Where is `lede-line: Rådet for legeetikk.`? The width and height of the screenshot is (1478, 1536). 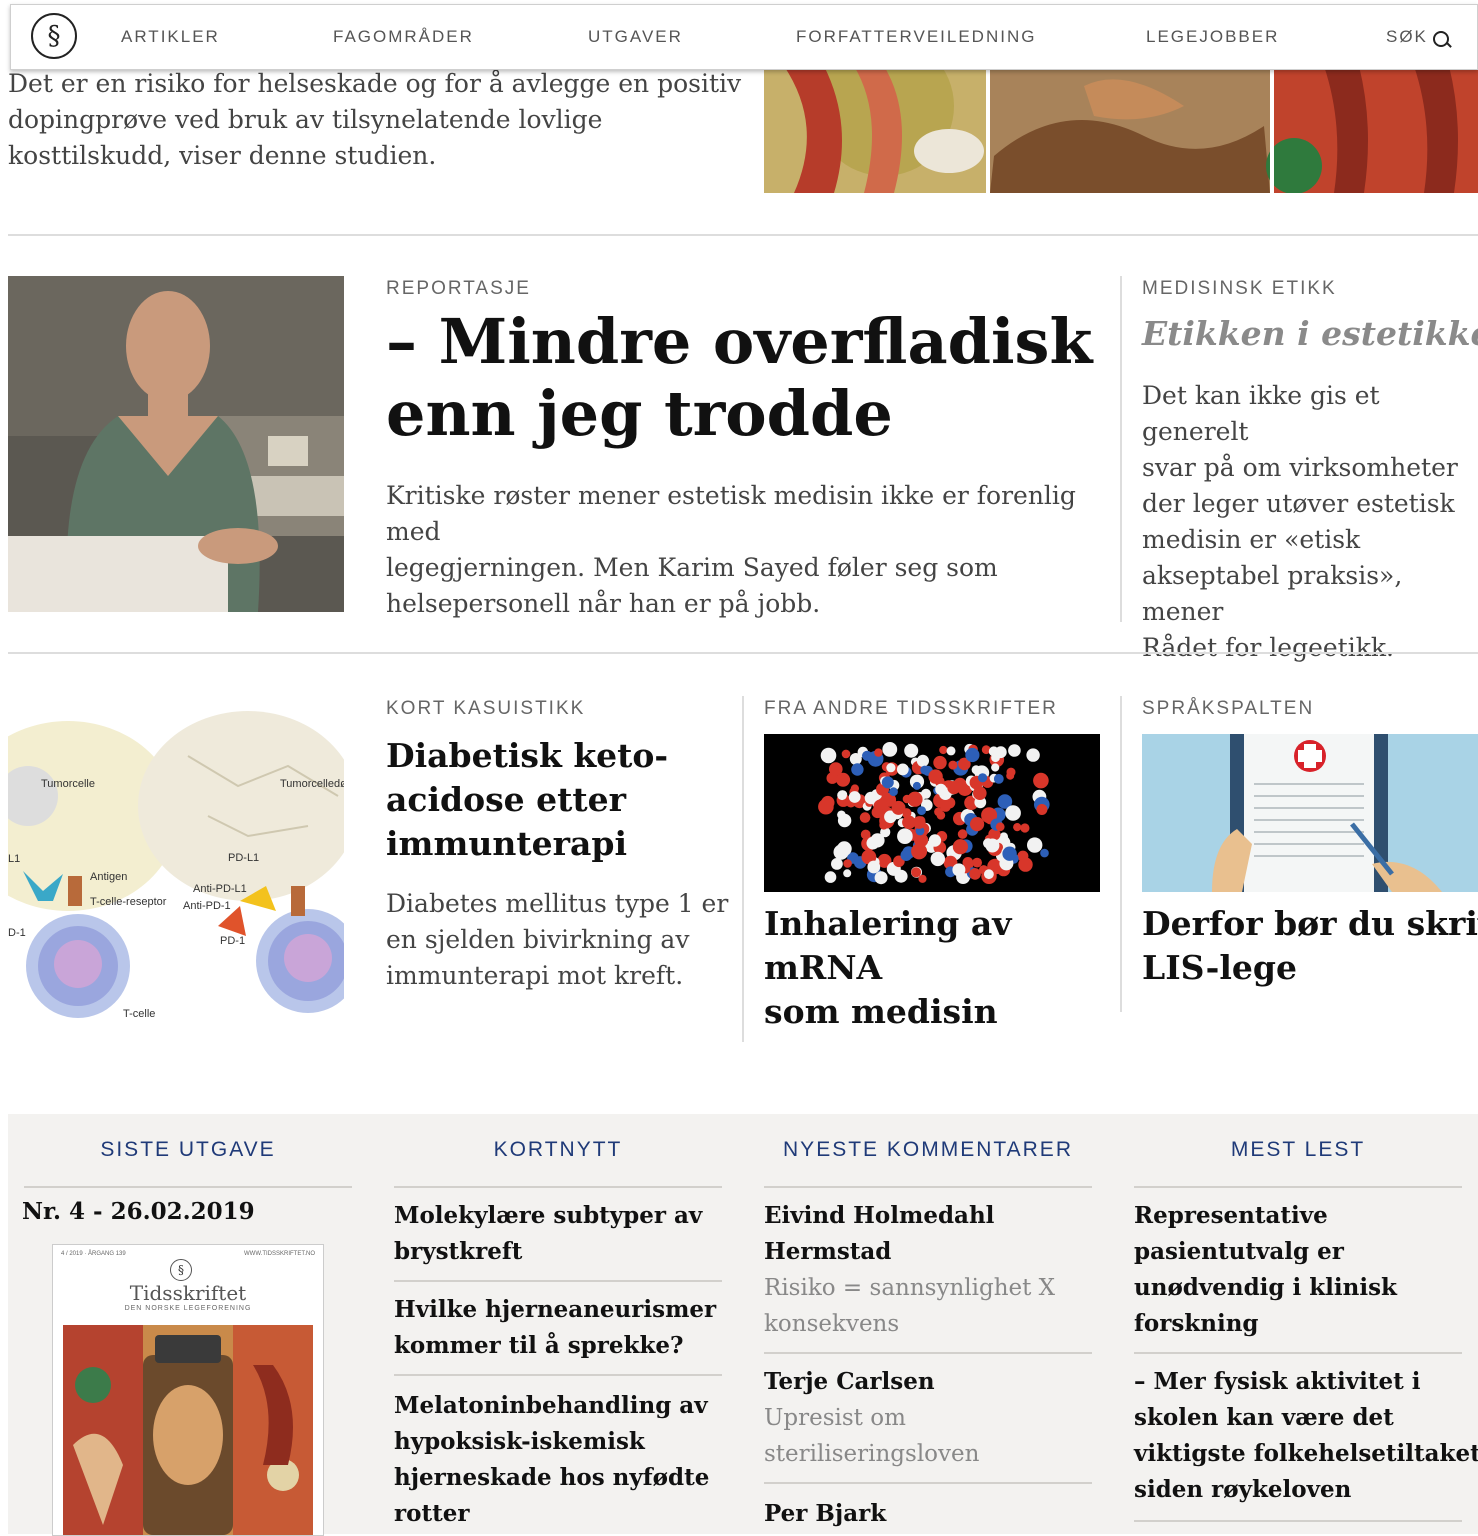 lede-line: Rådet for legeetikk. is located at coordinates (1268, 647).